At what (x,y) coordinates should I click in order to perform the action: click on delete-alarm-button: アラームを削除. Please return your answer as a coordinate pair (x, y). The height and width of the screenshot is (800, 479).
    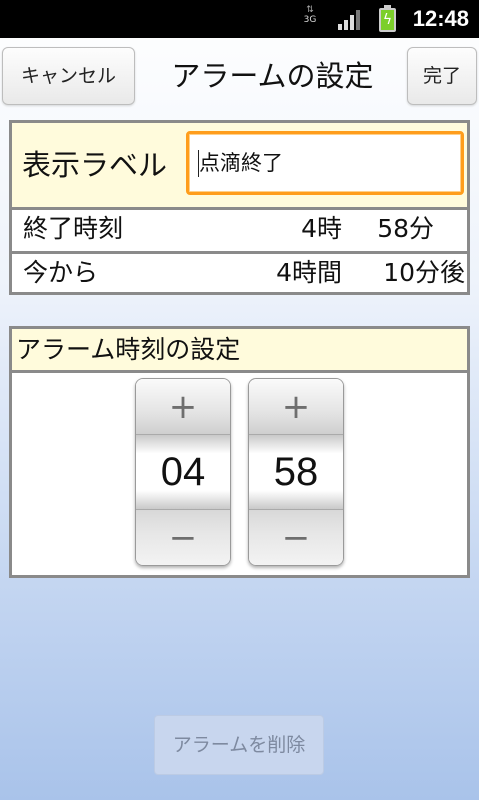
    Looking at the image, I should click on (239, 745).